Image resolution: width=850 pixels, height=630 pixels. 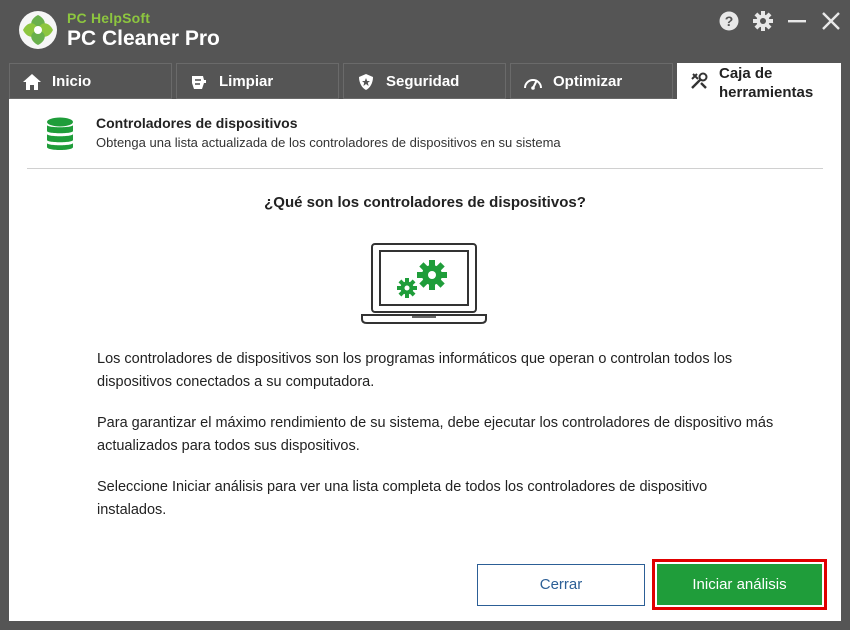 I want to click on tab-label: Optimizar, so click(x=588, y=81).